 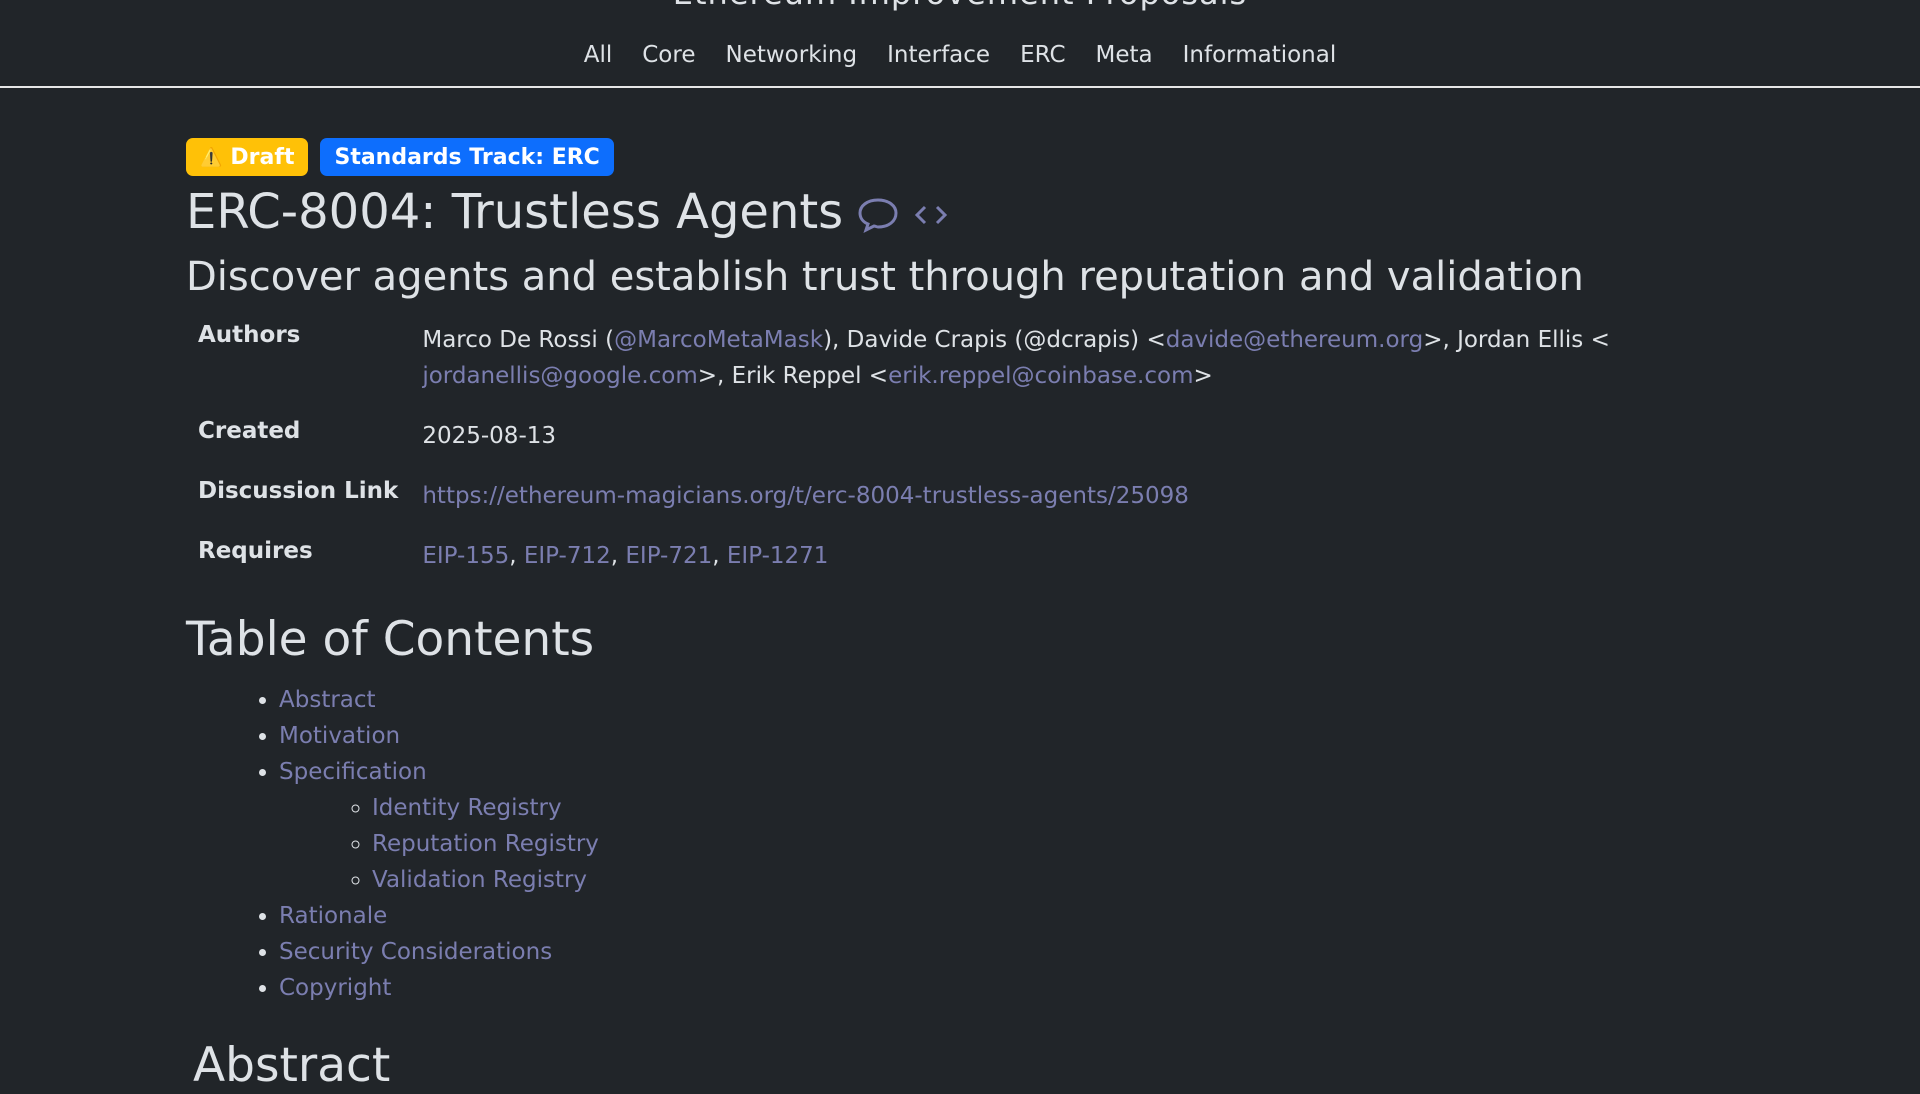 I want to click on draft-badge-label: Draft, so click(x=262, y=157).